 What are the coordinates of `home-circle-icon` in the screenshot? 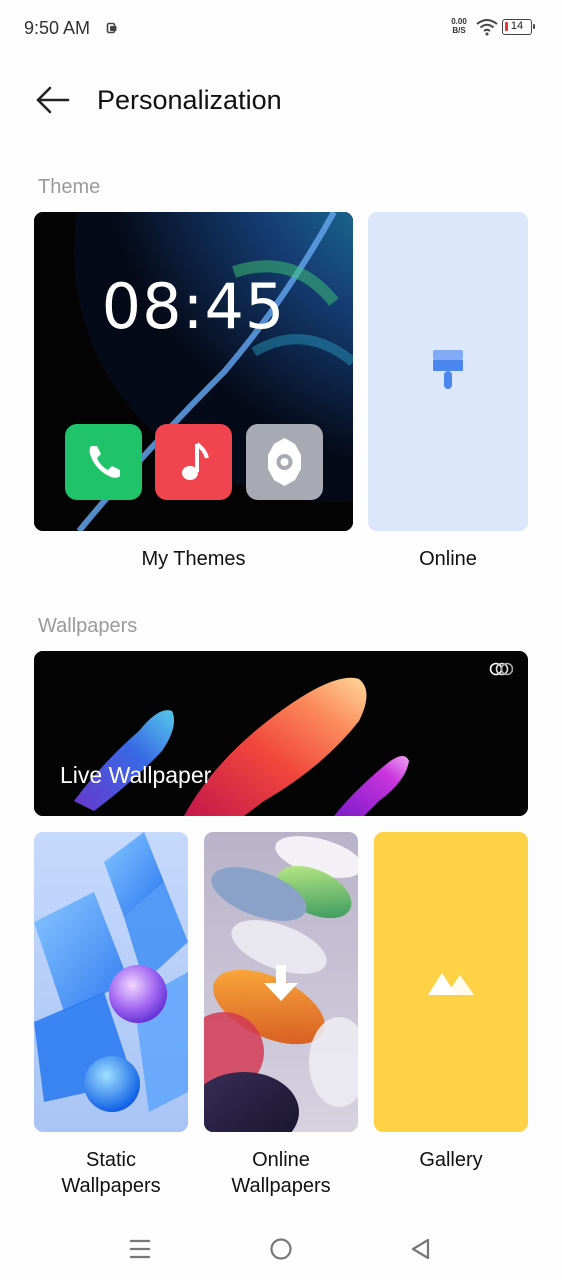 It's located at (281, 1249).